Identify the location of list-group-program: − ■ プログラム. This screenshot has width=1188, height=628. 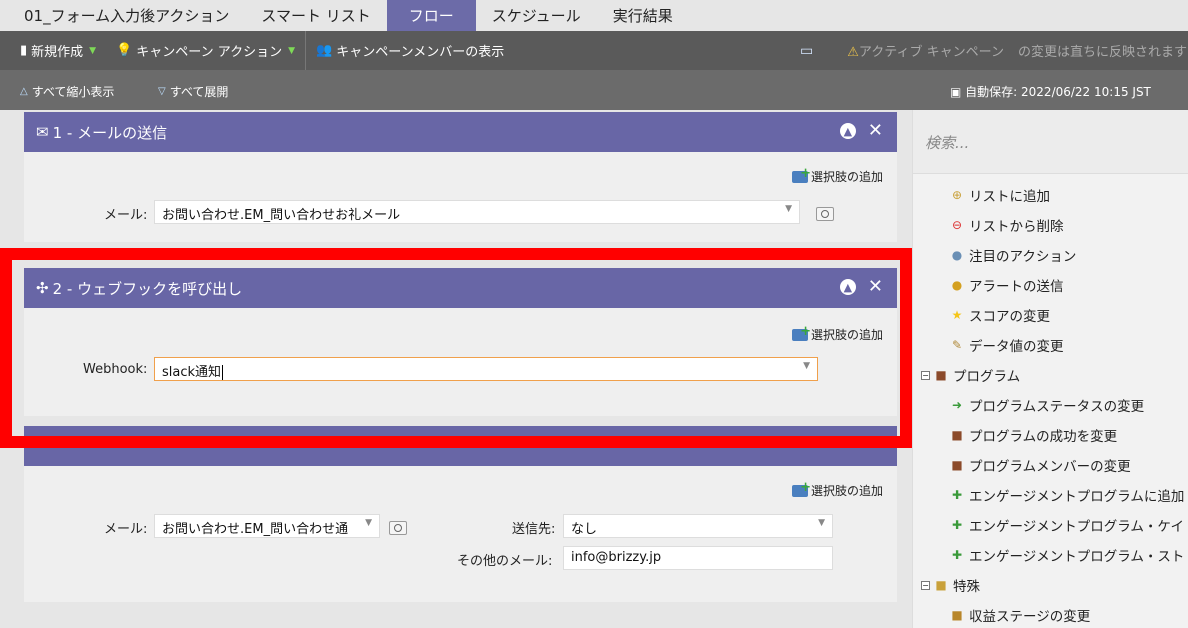
(1050, 375).